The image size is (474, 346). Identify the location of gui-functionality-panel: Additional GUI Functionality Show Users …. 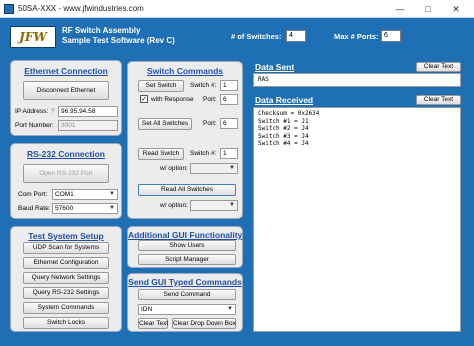
(185, 247).